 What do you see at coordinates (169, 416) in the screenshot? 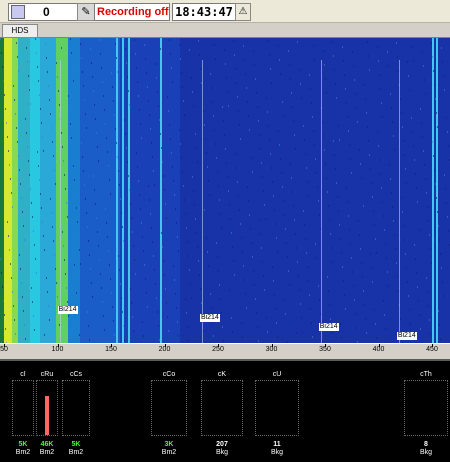
I see `bin-cco: cCo 3K Bm2` at bounding box center [169, 416].